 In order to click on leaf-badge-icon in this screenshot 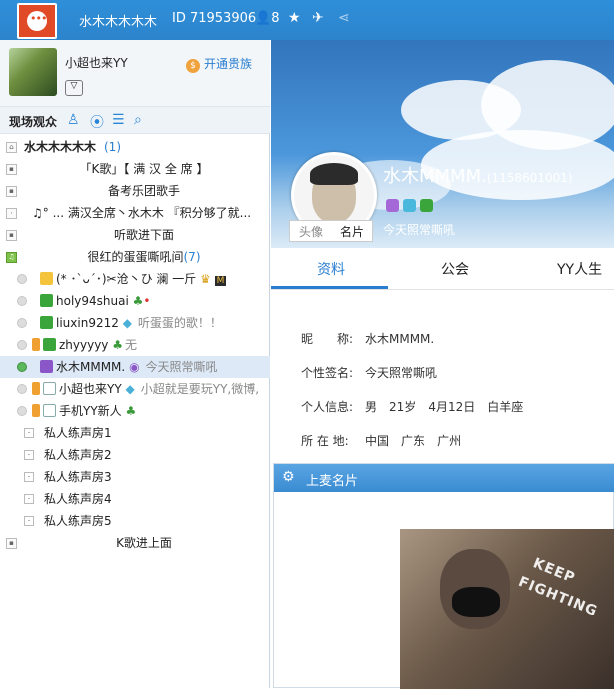, I will do `click(426, 205)`.